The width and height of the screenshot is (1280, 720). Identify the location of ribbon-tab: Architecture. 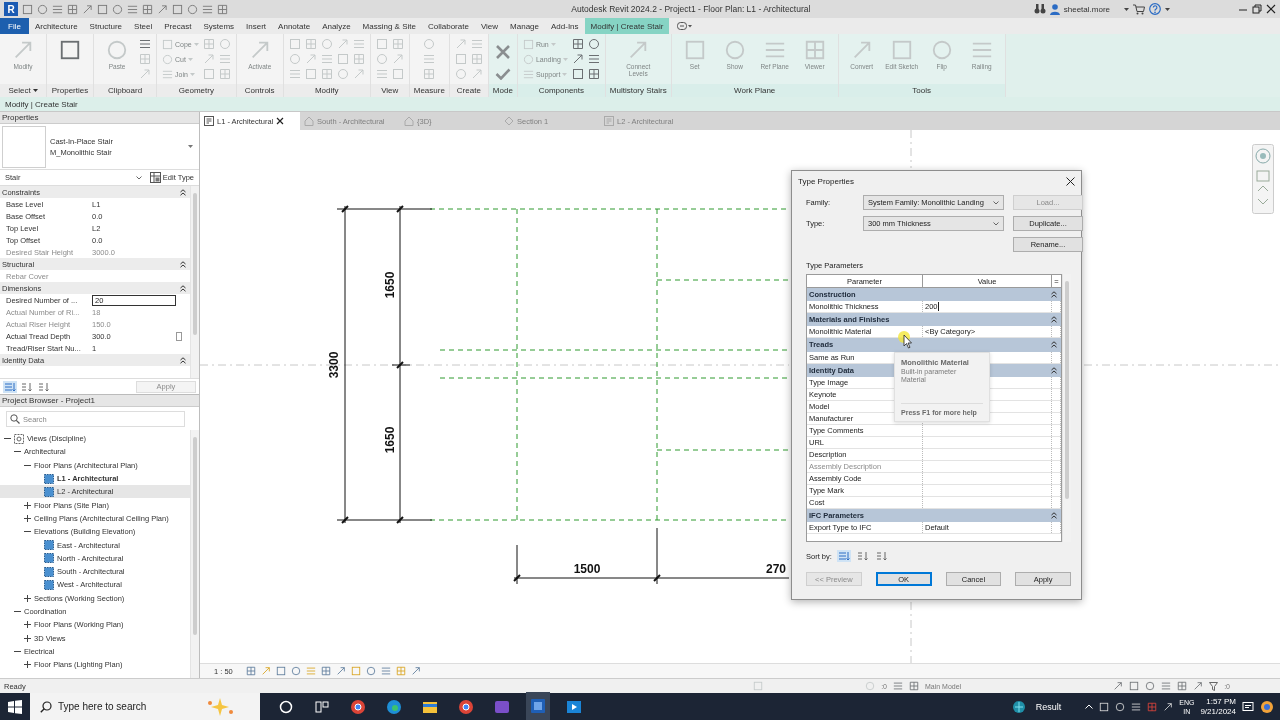
(56, 26).